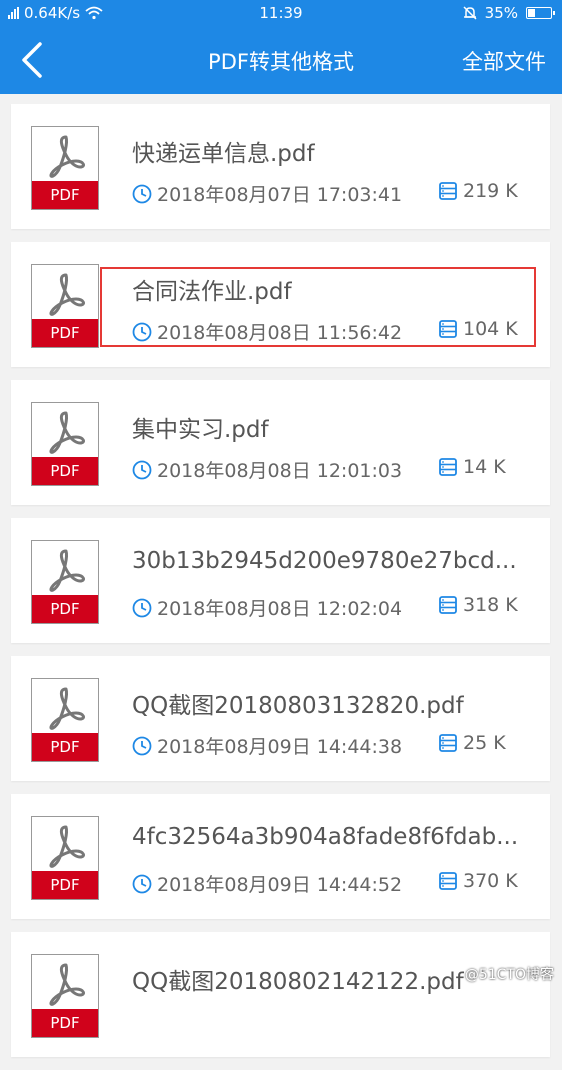 The image size is (562, 1070). What do you see at coordinates (490, 605) in the screenshot?
I see `file-size-text: 318 K` at bounding box center [490, 605].